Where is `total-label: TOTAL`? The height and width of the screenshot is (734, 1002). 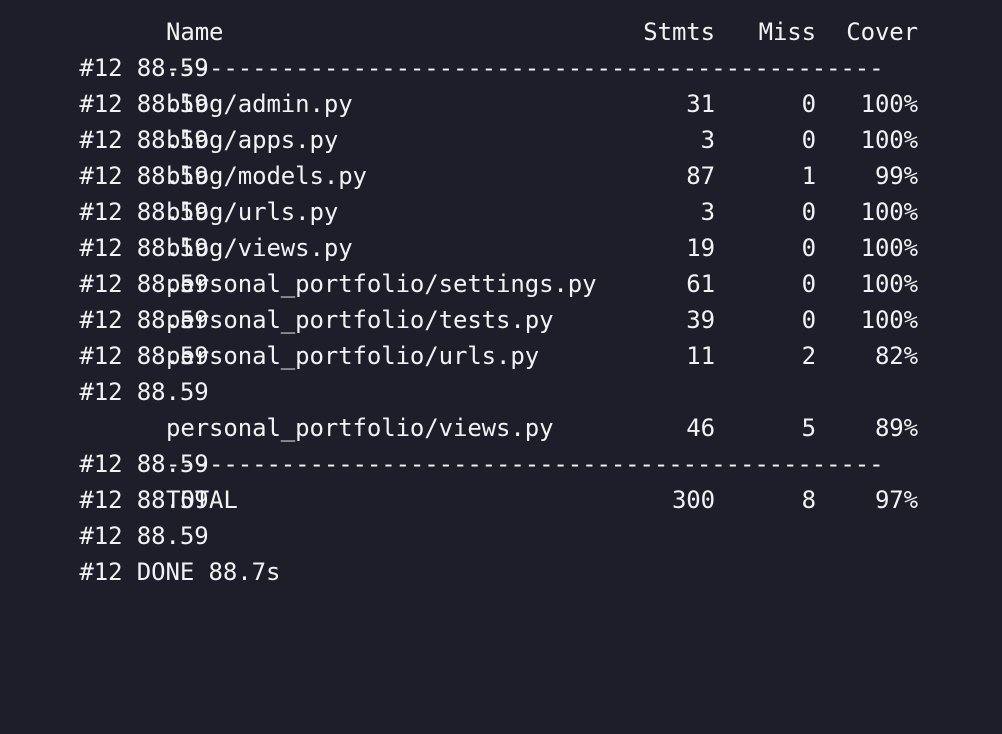 total-label: TOTAL is located at coordinates (202, 500).